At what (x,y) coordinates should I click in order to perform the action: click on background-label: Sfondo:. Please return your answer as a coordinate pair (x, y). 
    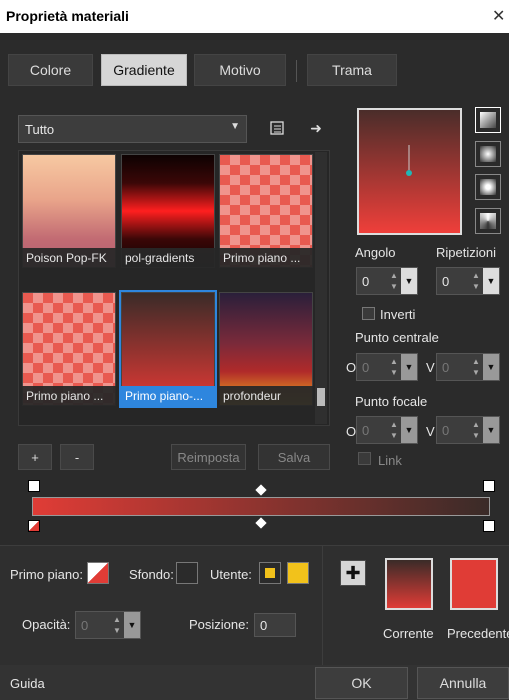
    Looking at the image, I should click on (151, 574).